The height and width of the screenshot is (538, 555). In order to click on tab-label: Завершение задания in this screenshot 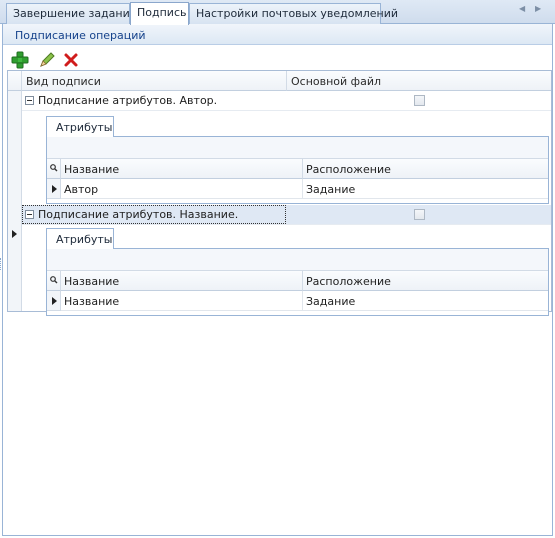, I will do `click(75, 13)`.